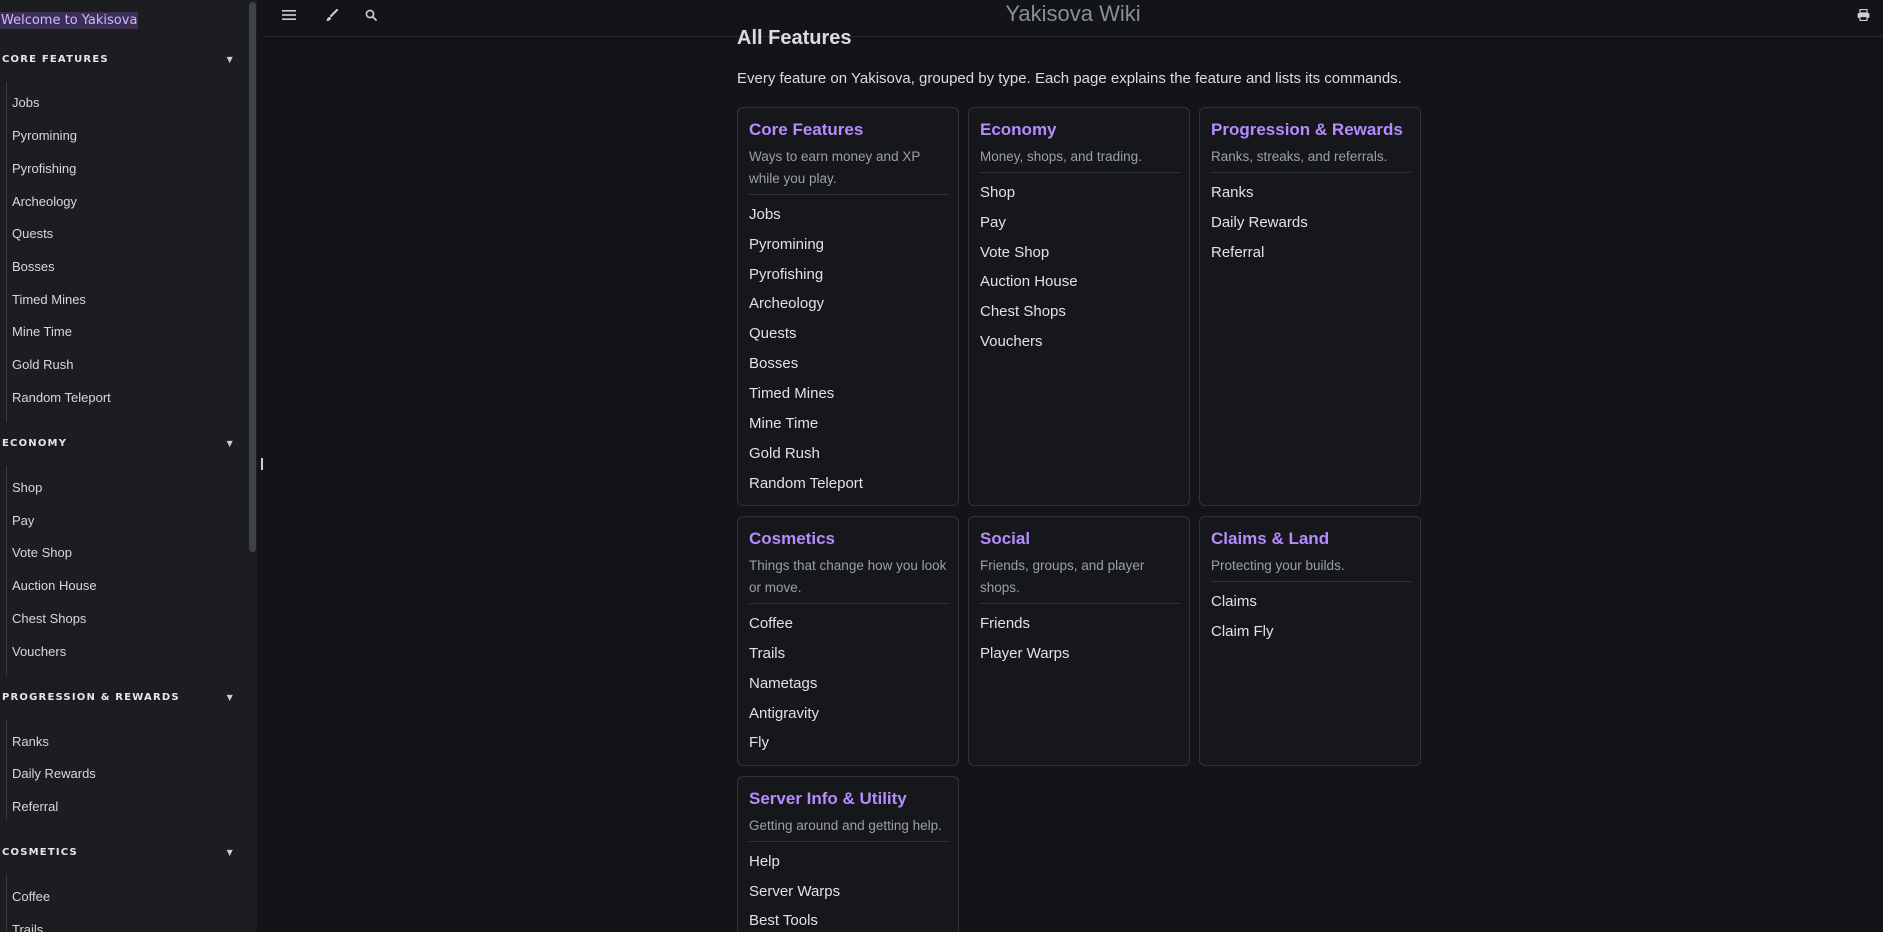 The image size is (1883, 932). I want to click on sidebar-item-shop: Shop, so click(27, 488).